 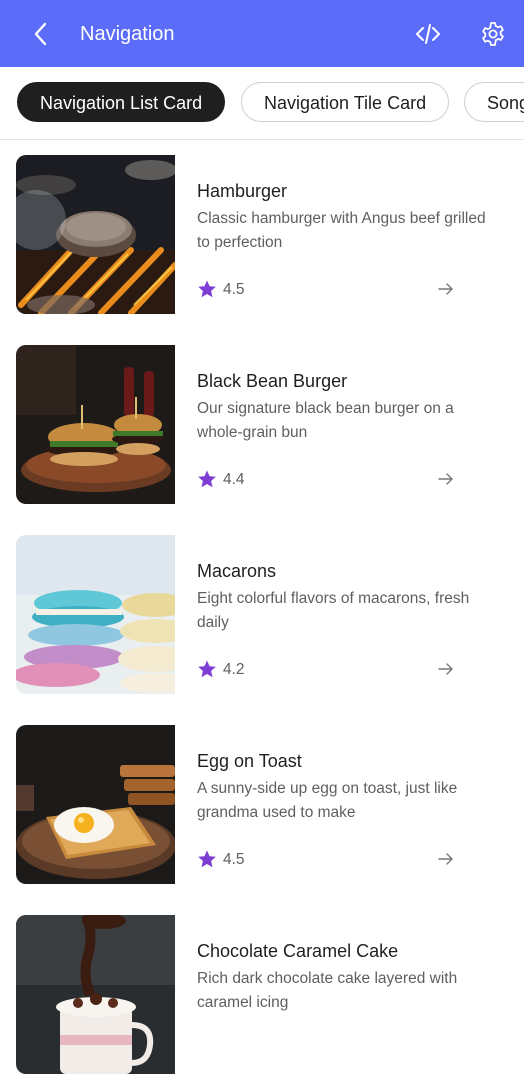 What do you see at coordinates (249, 761) in the screenshot?
I see `item-name: Egg on Toast` at bounding box center [249, 761].